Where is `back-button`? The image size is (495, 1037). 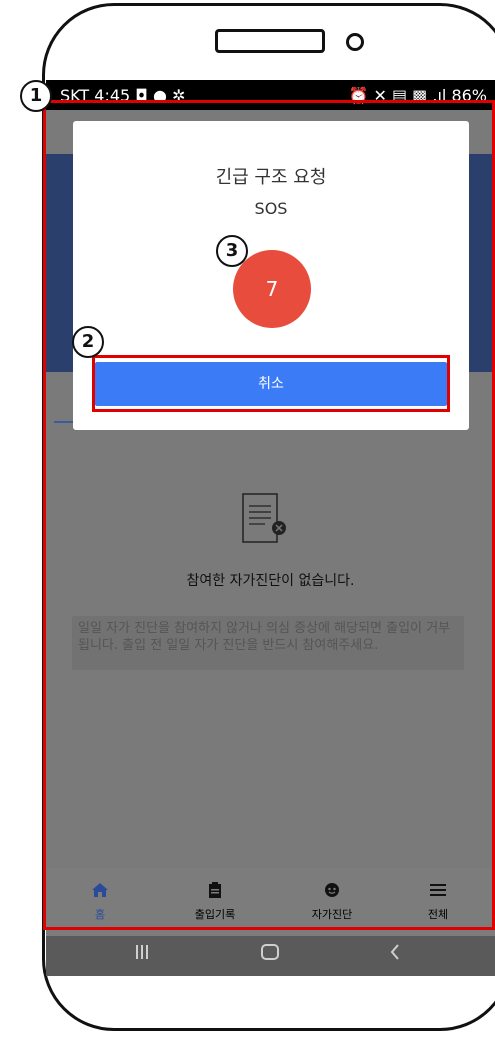
back-button is located at coordinates (395, 954).